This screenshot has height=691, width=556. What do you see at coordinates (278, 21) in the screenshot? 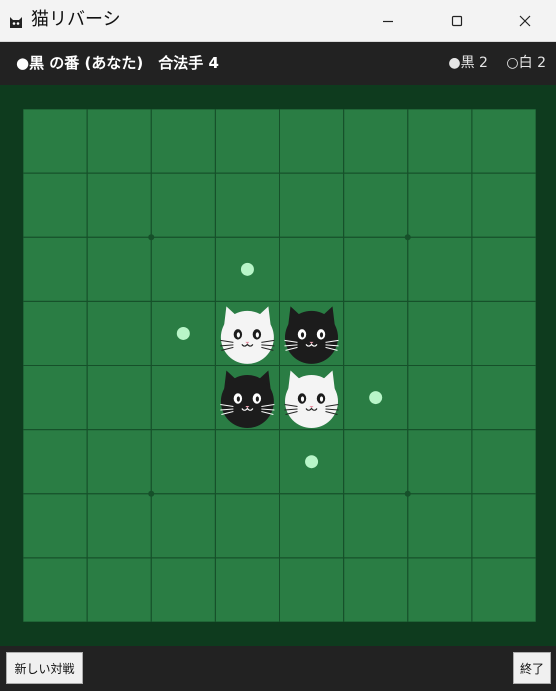
I see `title-bar: 猫リバーシ` at bounding box center [278, 21].